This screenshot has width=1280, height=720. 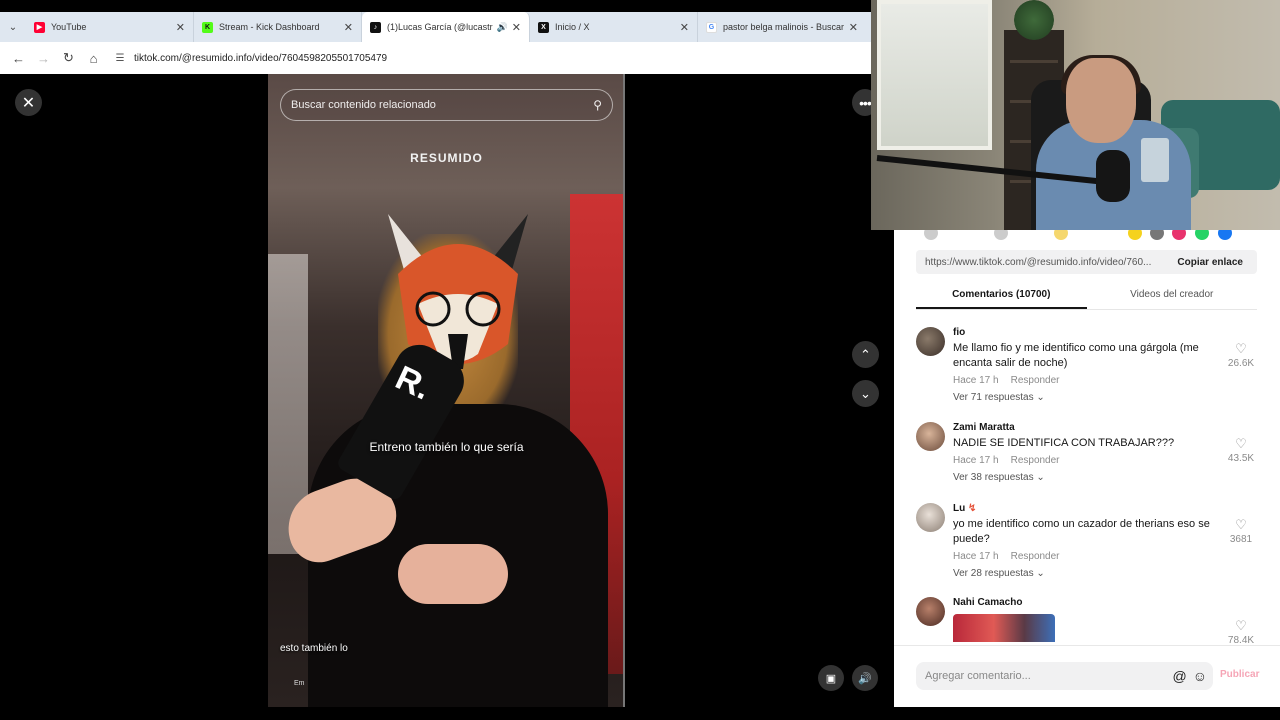 I want to click on comment-username: Lu, so click(x=959, y=508).